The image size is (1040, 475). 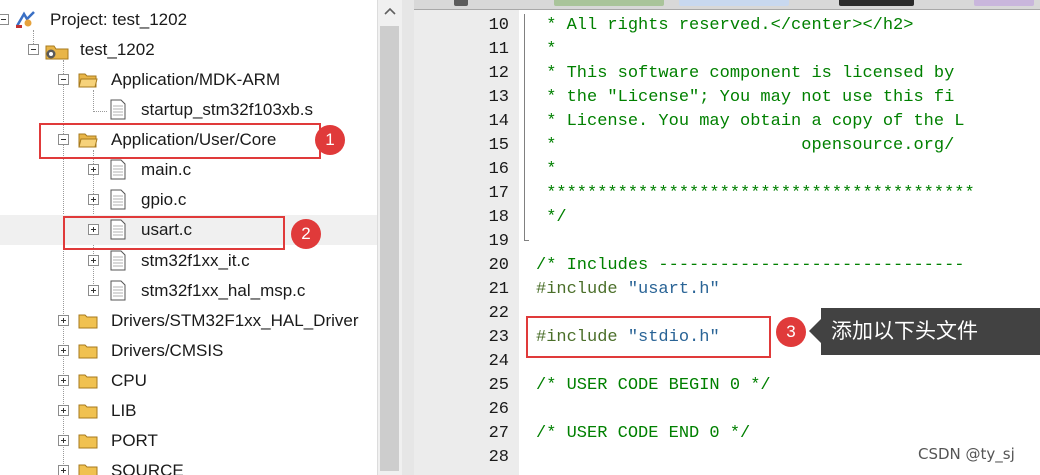 What do you see at coordinates (134, 440) in the screenshot?
I see `tree-item-label: PORT` at bounding box center [134, 440].